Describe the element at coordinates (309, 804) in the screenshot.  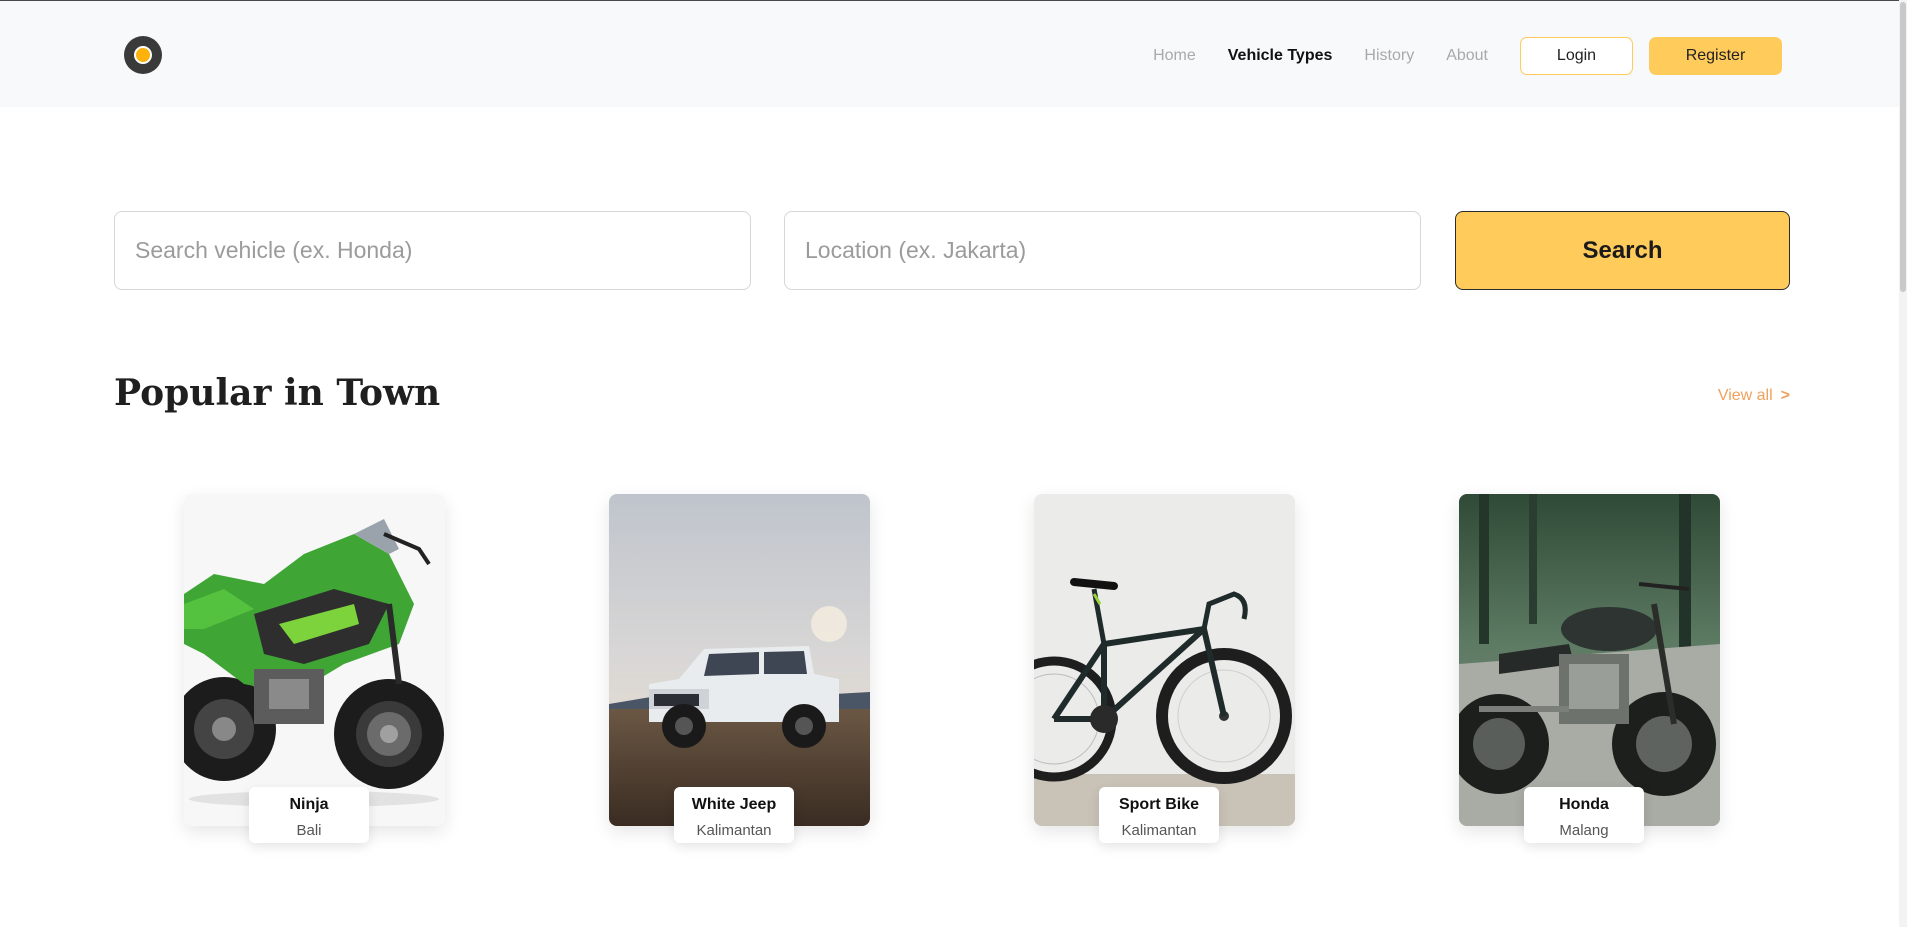
I see `vehicle-name: Ninja` at that location.